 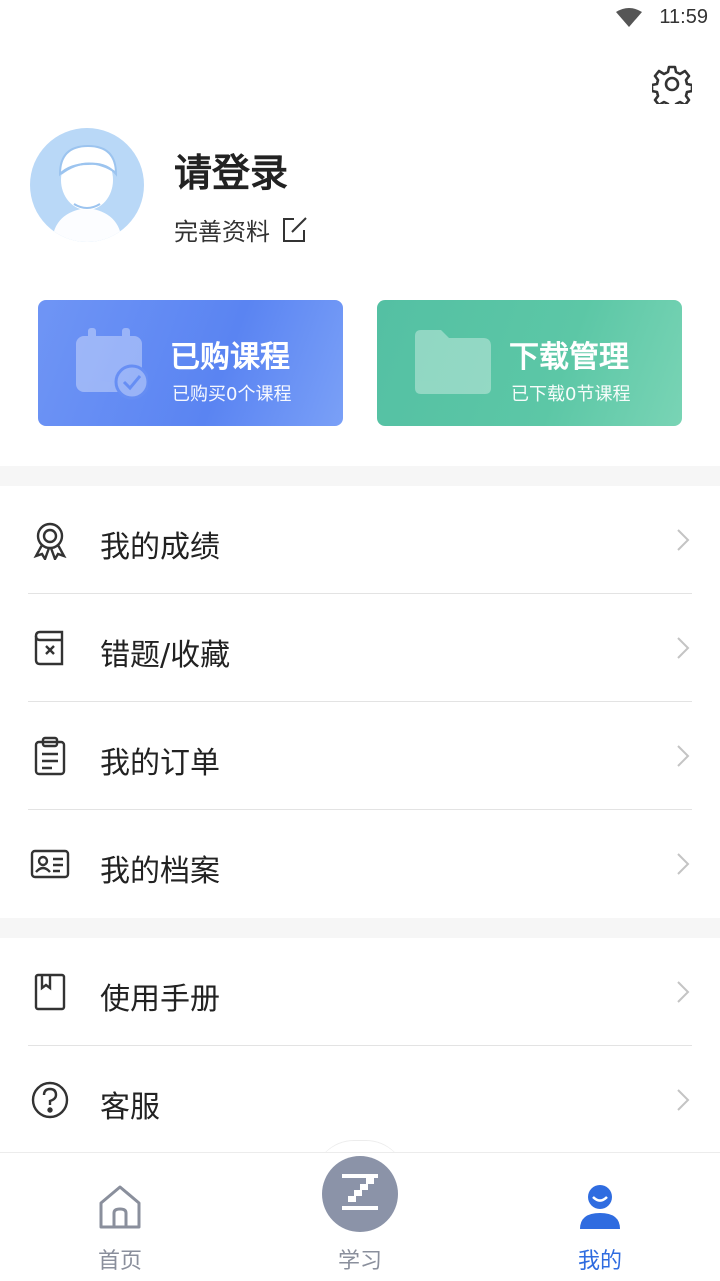 I want to click on study-logo-icon, so click(x=360, y=1194).